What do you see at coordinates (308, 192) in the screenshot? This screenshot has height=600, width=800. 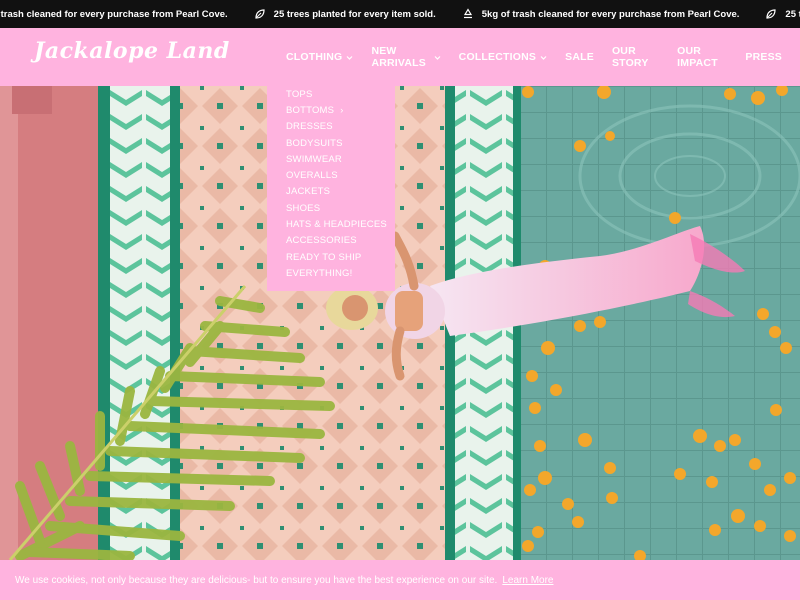 I see `dropdown-item-label: JACKETS` at bounding box center [308, 192].